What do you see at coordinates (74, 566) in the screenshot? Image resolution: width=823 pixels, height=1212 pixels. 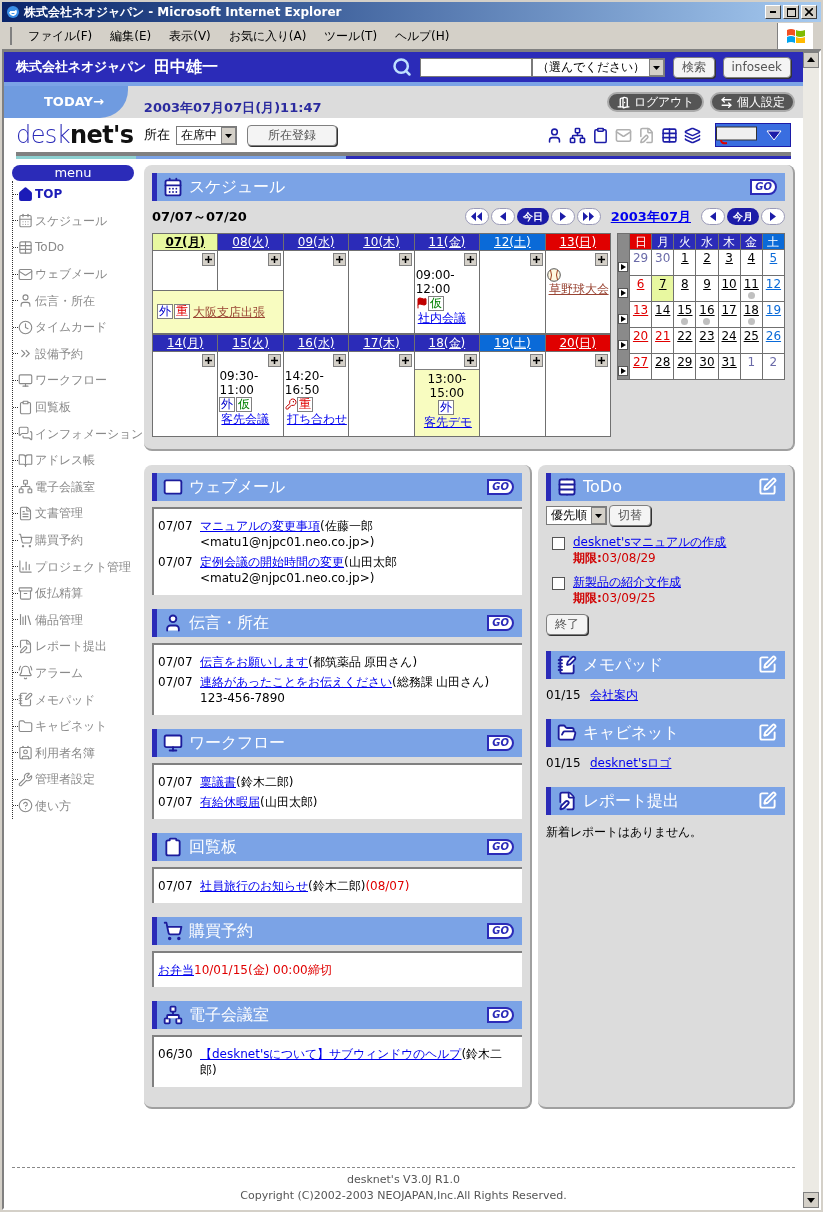 I see `menu-item: プロジェクト管理` at bounding box center [74, 566].